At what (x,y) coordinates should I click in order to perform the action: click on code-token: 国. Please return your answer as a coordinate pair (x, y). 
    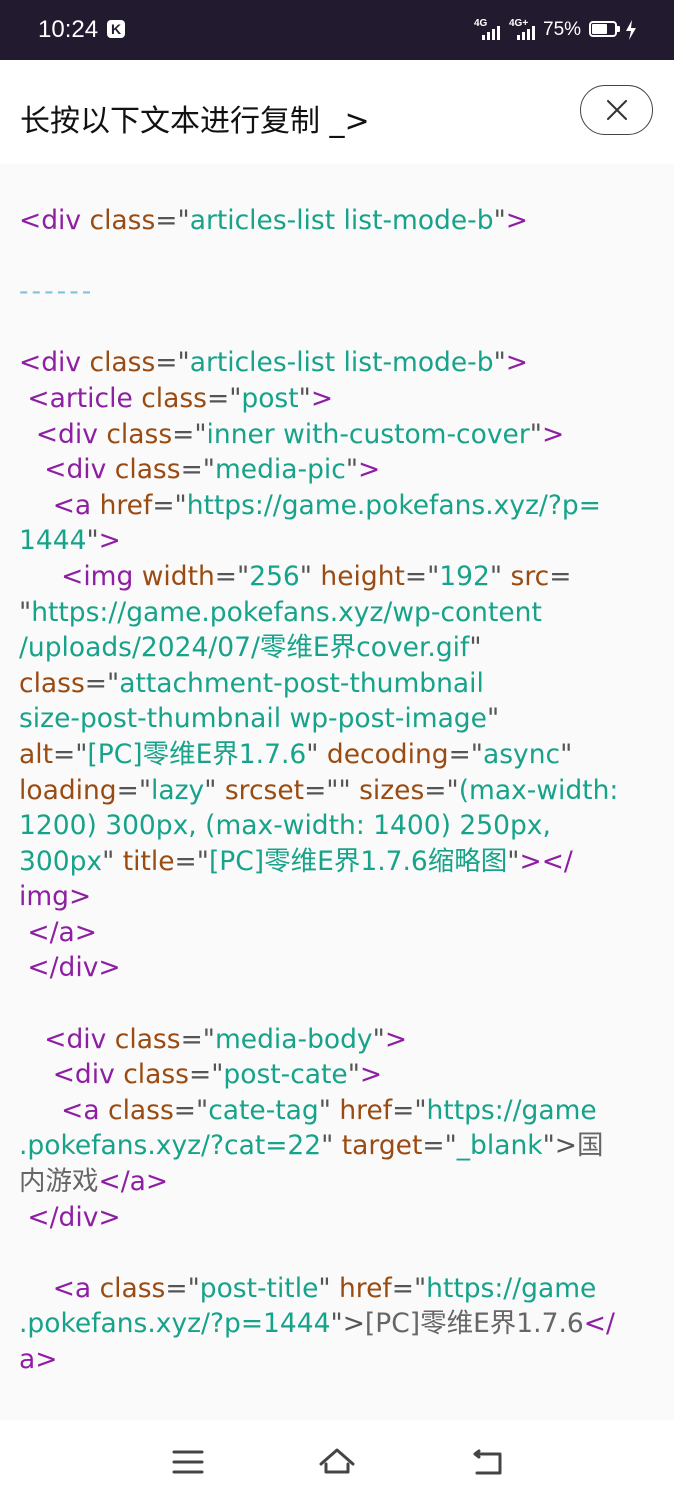
    Looking at the image, I should click on (590, 1146).